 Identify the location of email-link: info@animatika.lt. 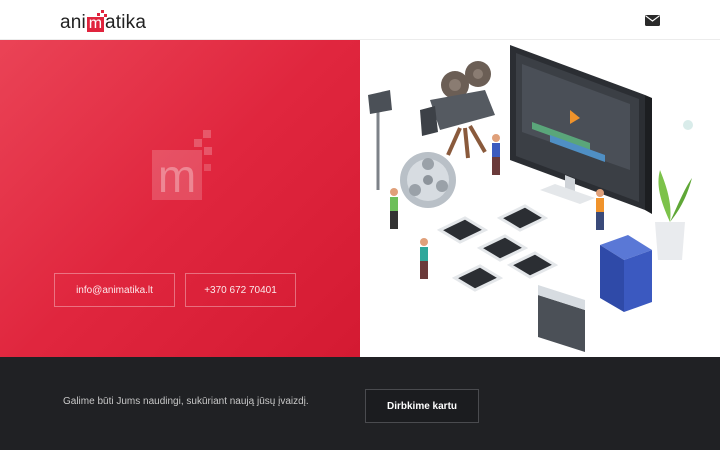
(114, 290).